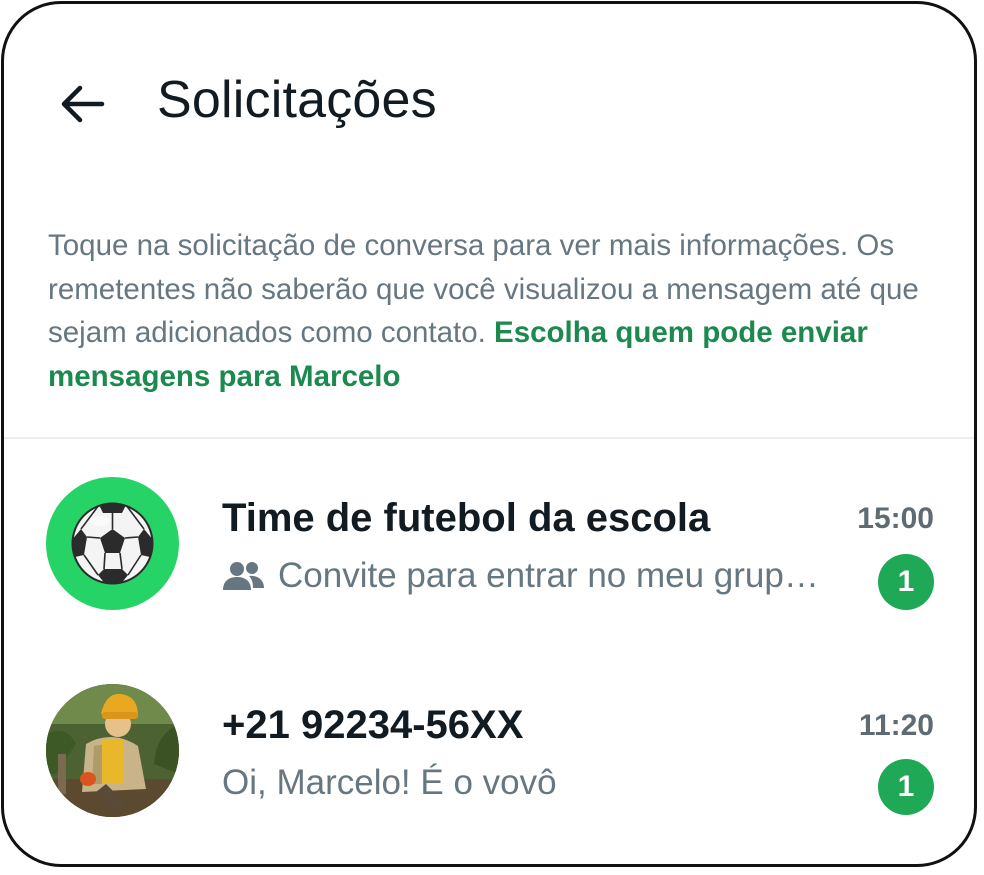 This screenshot has height=875, width=984. I want to click on request-message: Oi, Marcelo! É o vovô, so click(389, 783).